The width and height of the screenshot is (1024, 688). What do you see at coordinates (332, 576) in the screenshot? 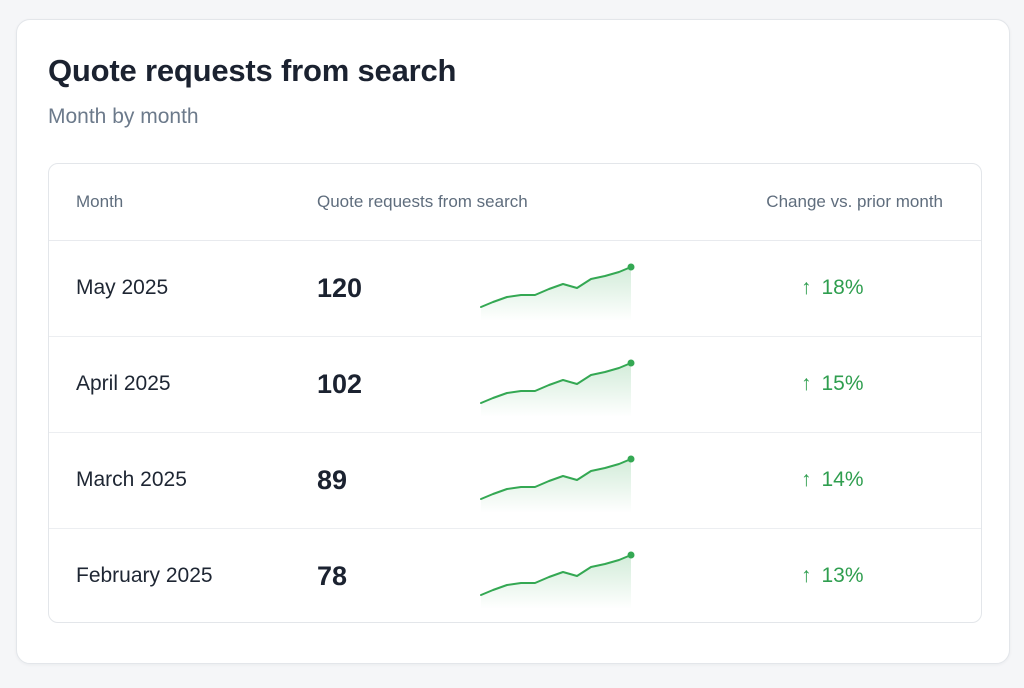
I see `row-quote-count: 78` at bounding box center [332, 576].